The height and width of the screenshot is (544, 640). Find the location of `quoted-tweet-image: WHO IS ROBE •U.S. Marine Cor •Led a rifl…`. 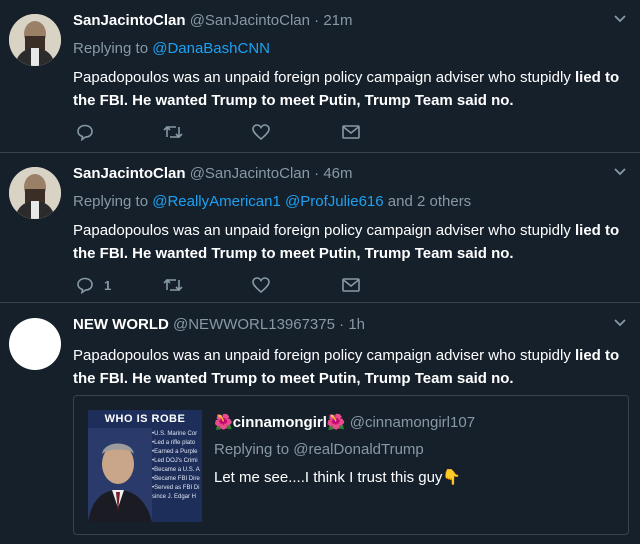

quoted-tweet-image: WHO IS ROBE •U.S. Marine Cor •Led a rifl… is located at coordinates (145, 466).